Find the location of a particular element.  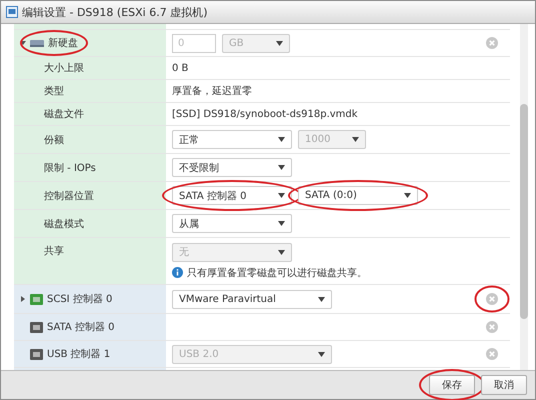

select-field: 从属 is located at coordinates (232, 223).